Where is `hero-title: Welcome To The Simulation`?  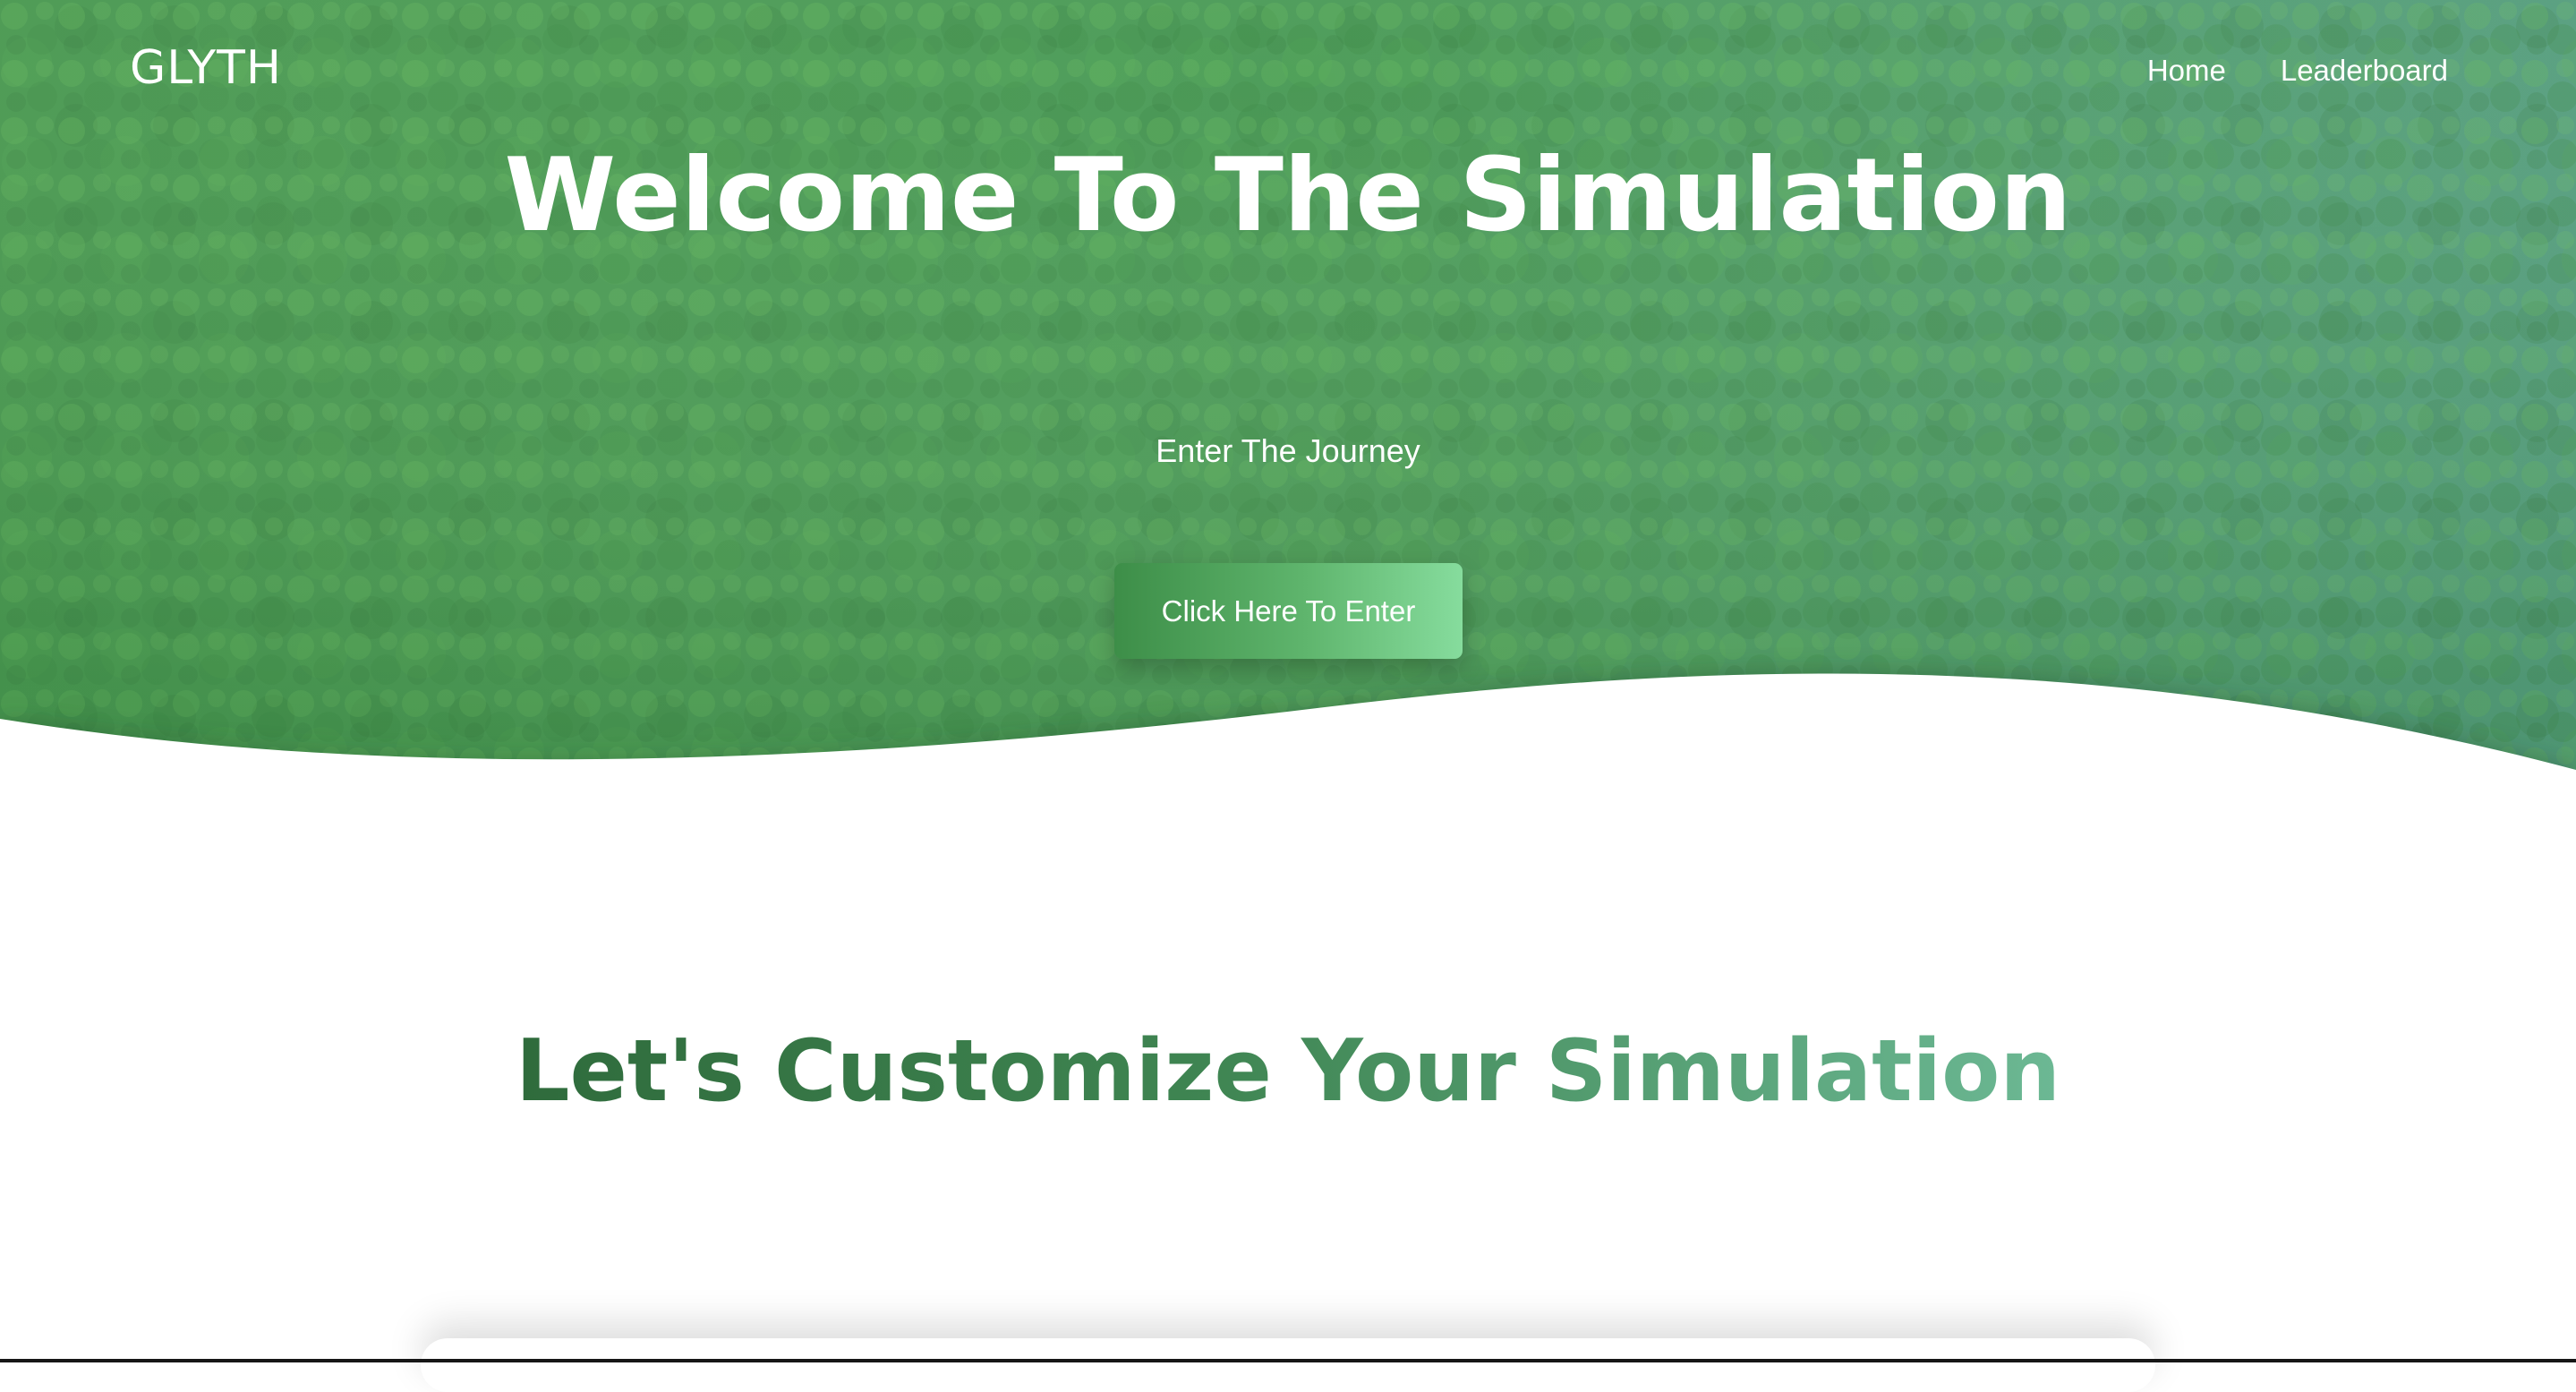 hero-title: Welcome To The Simulation is located at coordinates (1288, 195).